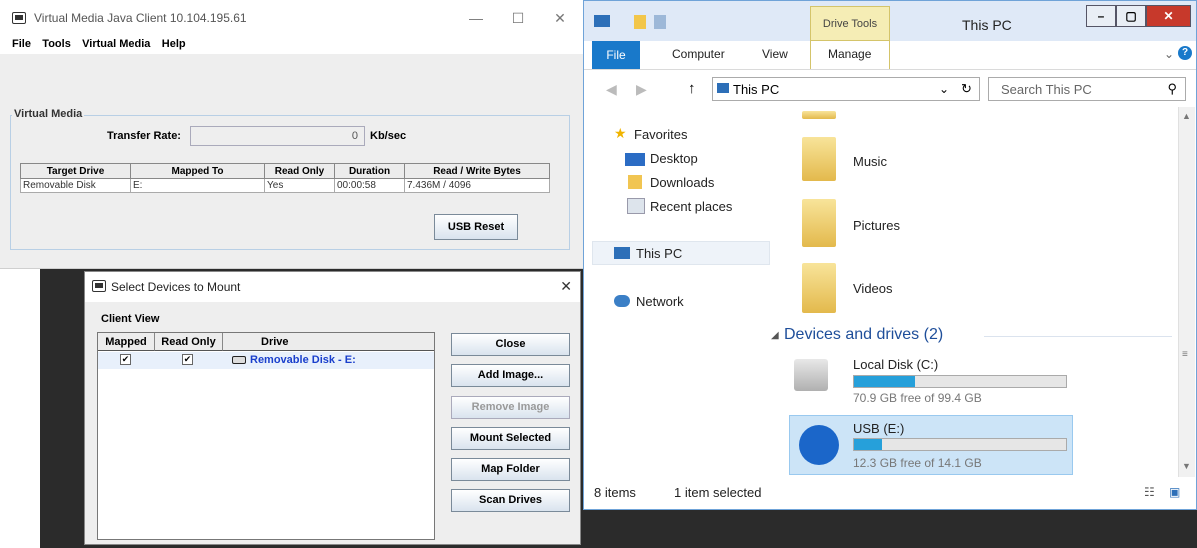 Image resolution: width=1197 pixels, height=548 pixels. Describe the element at coordinates (917, 398) in the screenshot. I see `drive-c-free-space: 70.9 GB free of 99.4 GB` at that location.